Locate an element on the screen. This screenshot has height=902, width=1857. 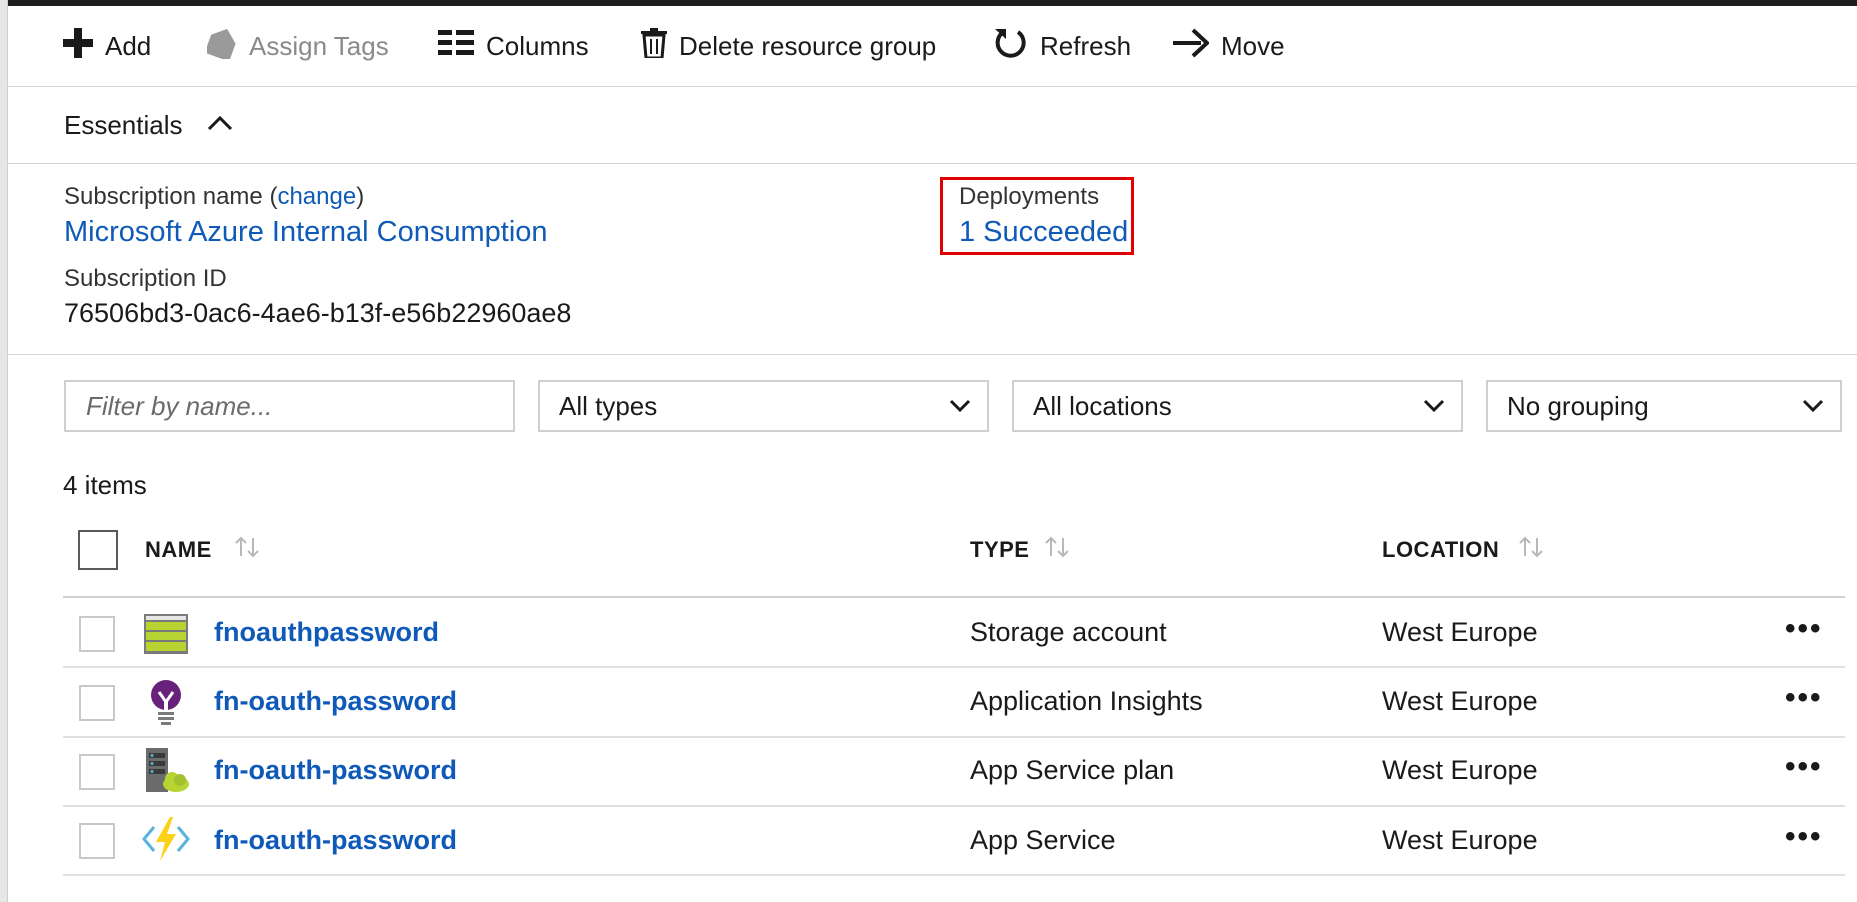
refresh-button: Refresh is located at coordinates (1061, 46).